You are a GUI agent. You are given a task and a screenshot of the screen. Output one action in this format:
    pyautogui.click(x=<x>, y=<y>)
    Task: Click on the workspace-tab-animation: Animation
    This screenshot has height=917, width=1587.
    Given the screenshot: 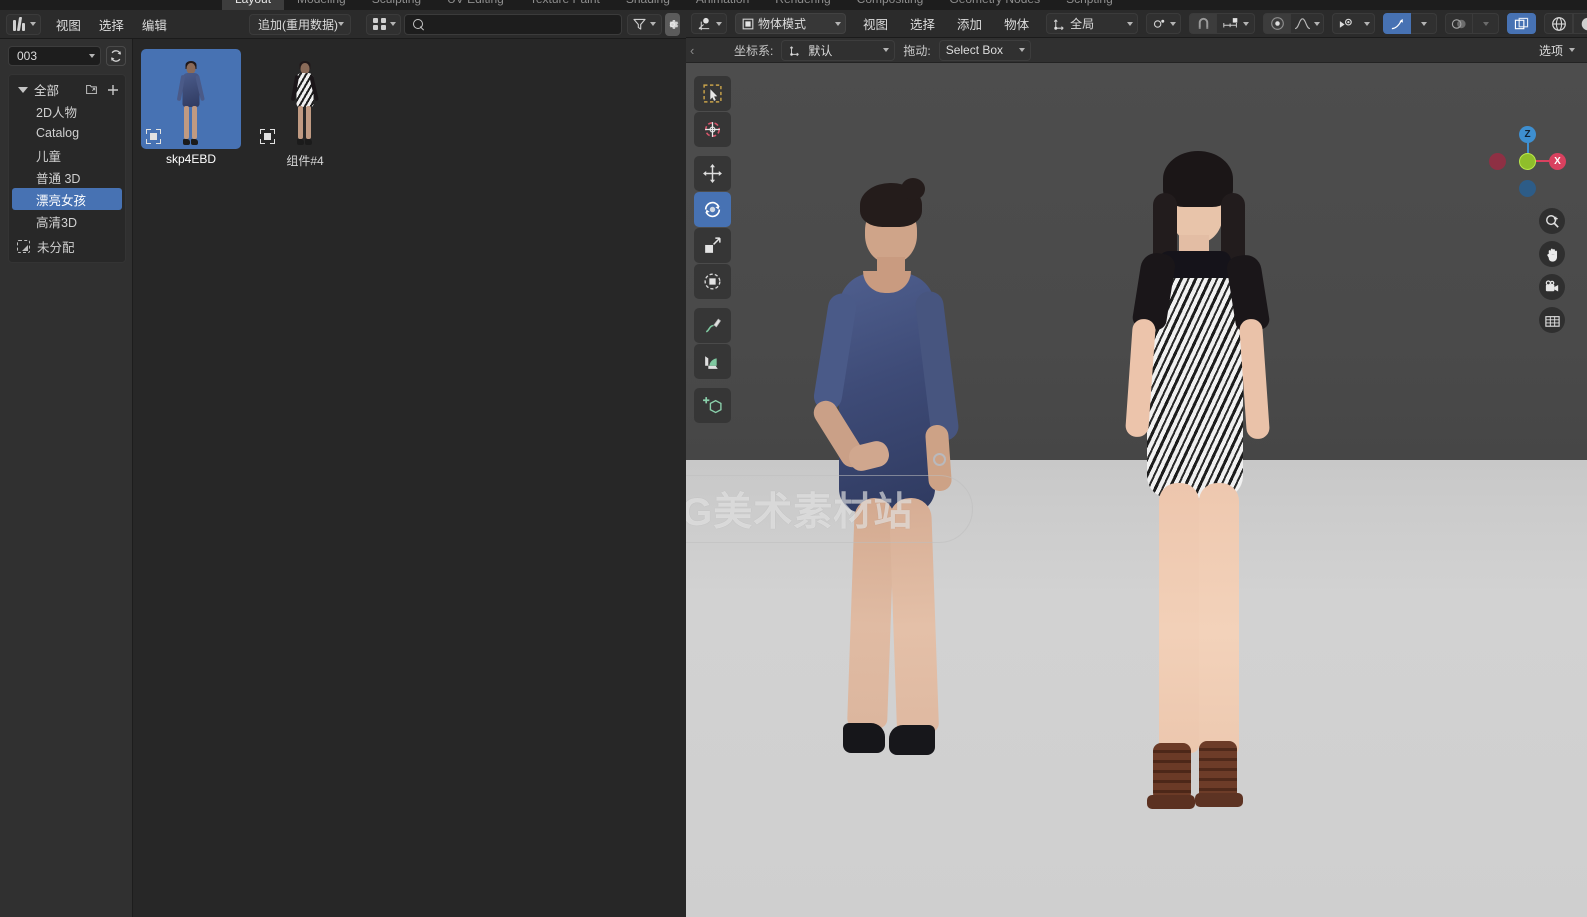 What is the action you would take?
    pyautogui.click(x=722, y=5)
    